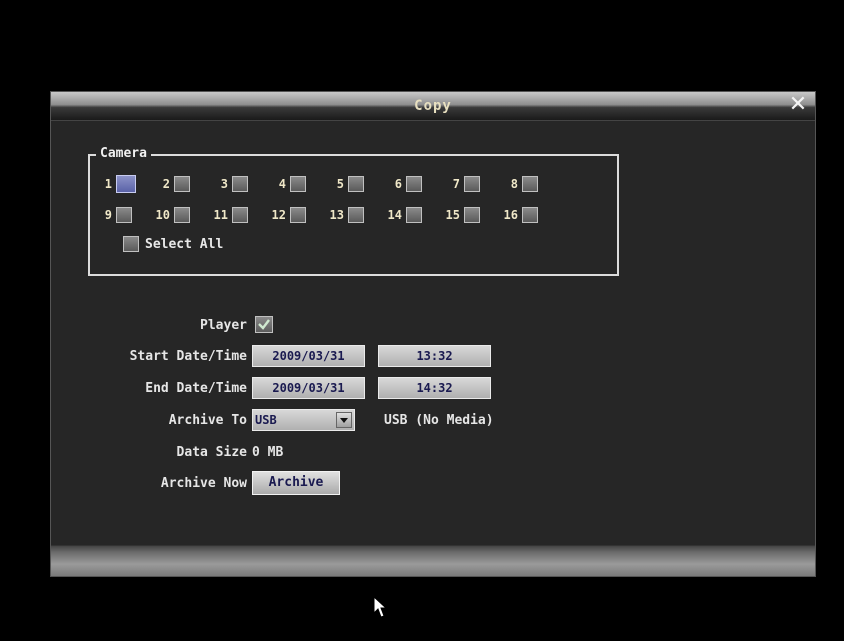 This screenshot has width=844, height=641. Describe the element at coordinates (456, 184) in the screenshot. I see `camera-channel-label: 7` at that location.